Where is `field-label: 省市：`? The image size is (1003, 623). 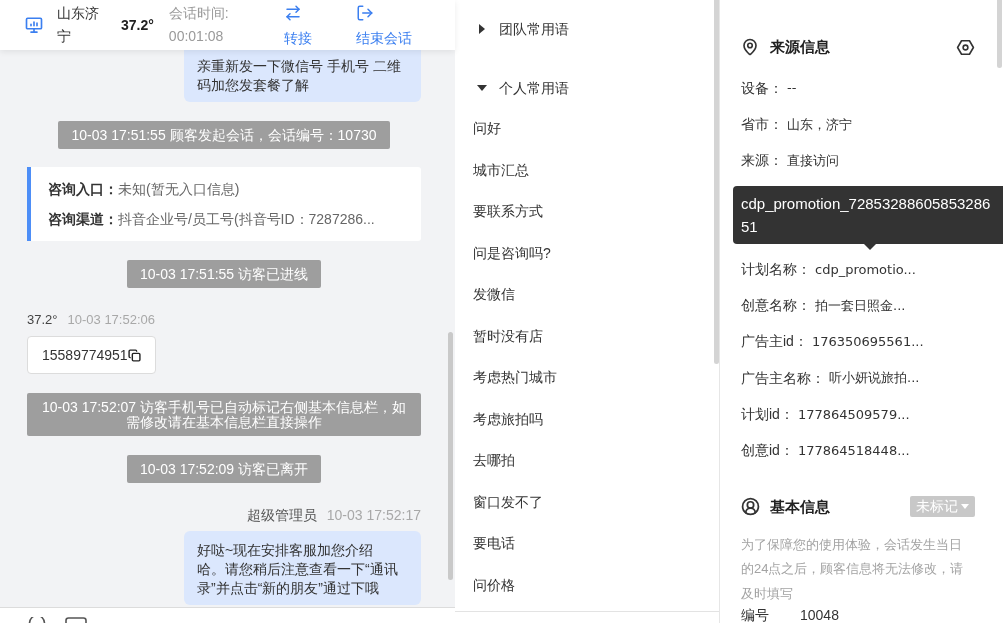
field-label: 省市： is located at coordinates (762, 124).